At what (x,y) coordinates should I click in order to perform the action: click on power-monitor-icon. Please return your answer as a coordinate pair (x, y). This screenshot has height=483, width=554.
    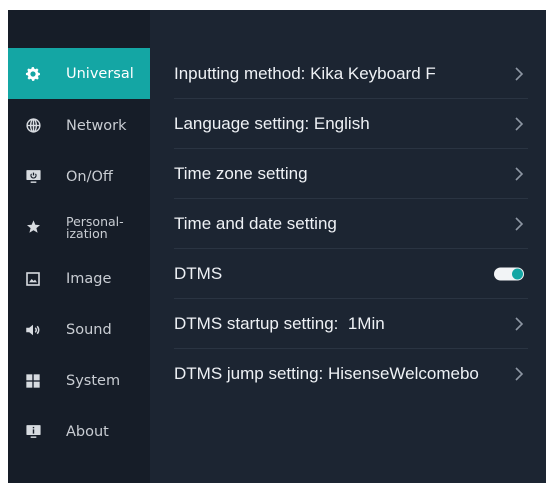
    Looking at the image, I should click on (33, 177).